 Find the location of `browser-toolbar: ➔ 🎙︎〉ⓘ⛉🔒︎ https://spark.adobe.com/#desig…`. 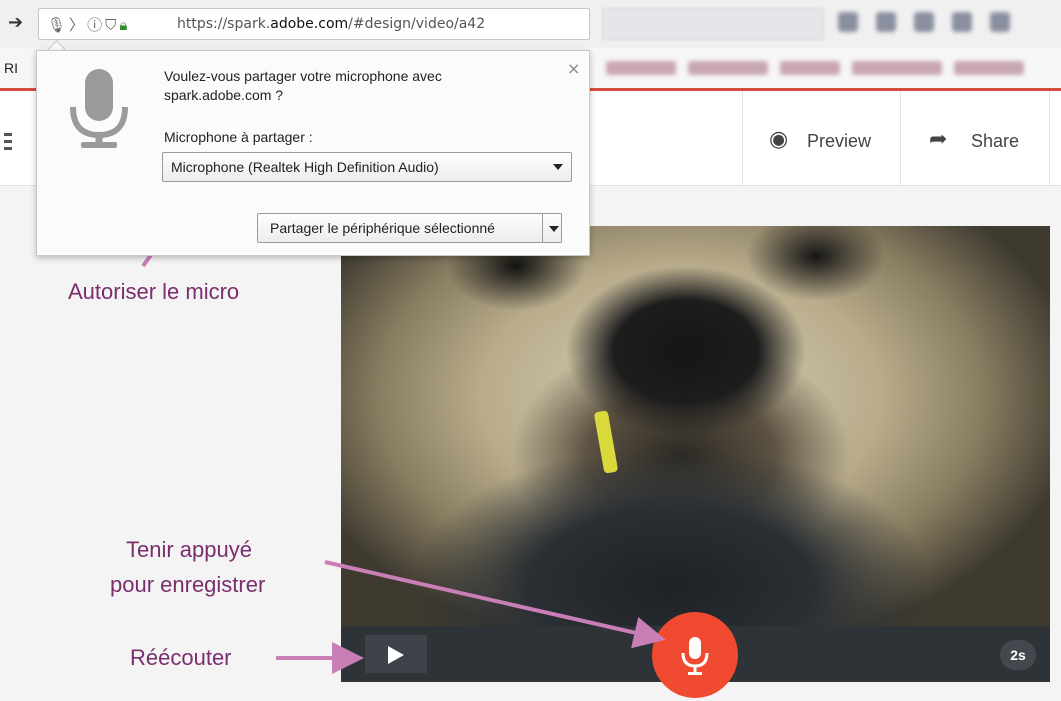

browser-toolbar: ➔ 🎙︎〉ⓘ⛉🔒︎ https://spark.adobe.com/#desig… is located at coordinates (530, 24).